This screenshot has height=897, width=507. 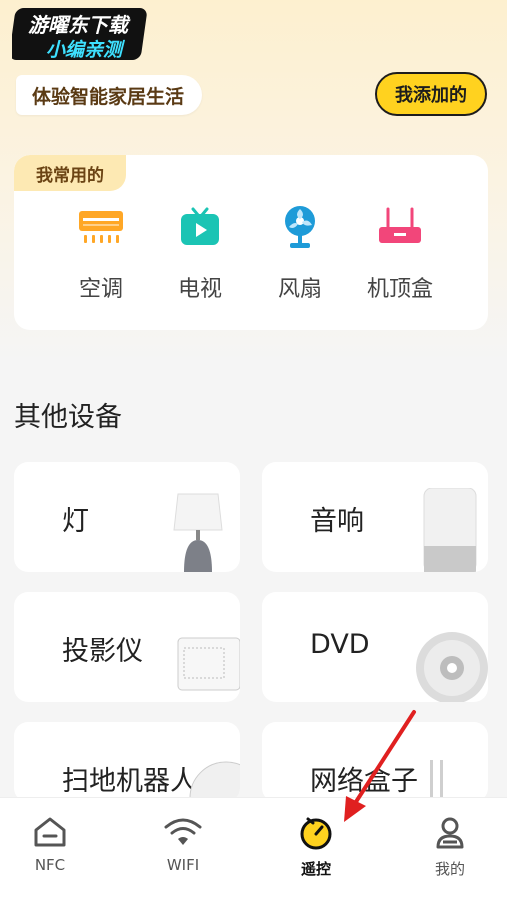 I want to click on robot-vacuum-image, so click(x=214, y=781).